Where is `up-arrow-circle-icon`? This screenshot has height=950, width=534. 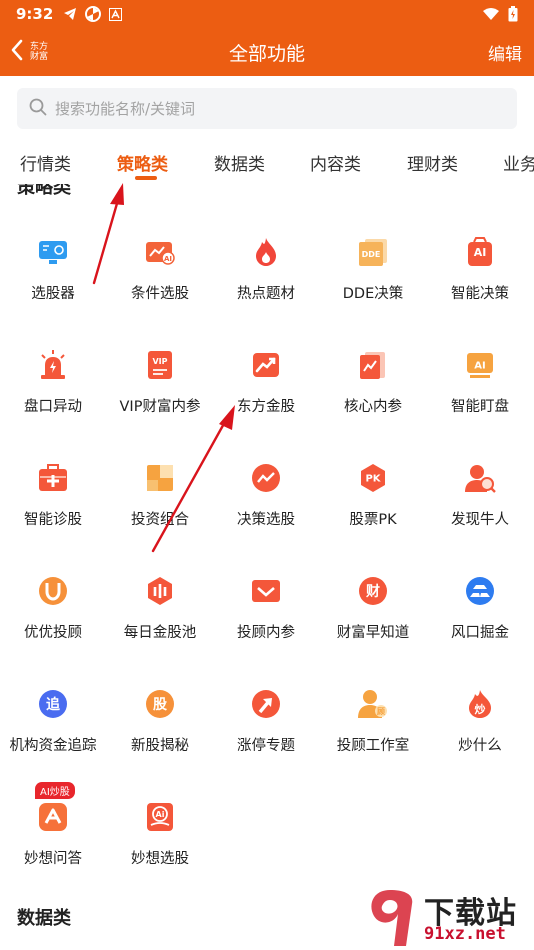 up-arrow-circle-icon is located at coordinates (266, 704).